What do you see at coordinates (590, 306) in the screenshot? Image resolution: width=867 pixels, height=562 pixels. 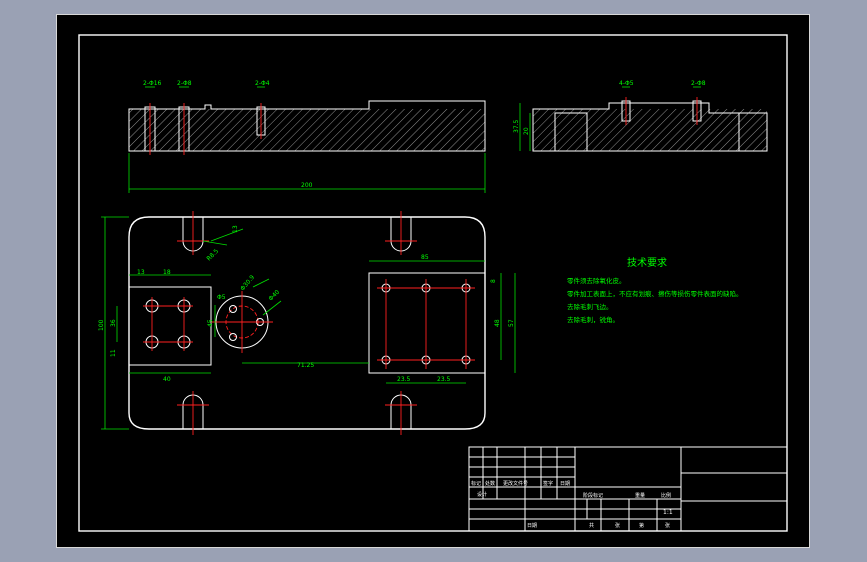 I see `tech-line3: 去除毛刺飞边。` at bounding box center [590, 306].